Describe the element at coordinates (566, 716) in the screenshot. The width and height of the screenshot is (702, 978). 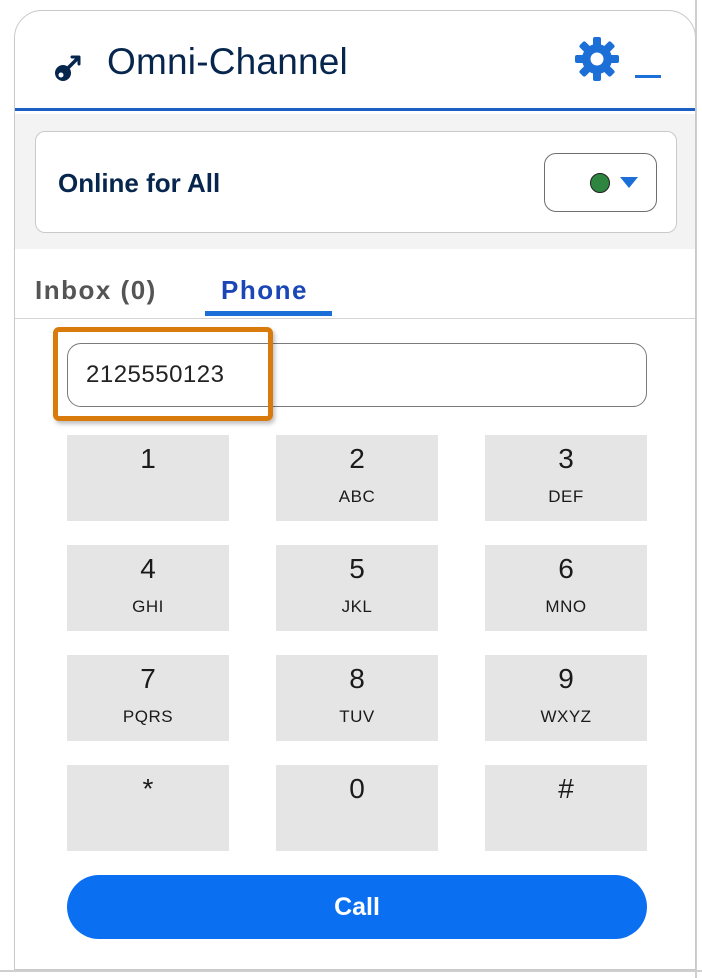
I see `dial-key-letters: WXYZ` at that location.